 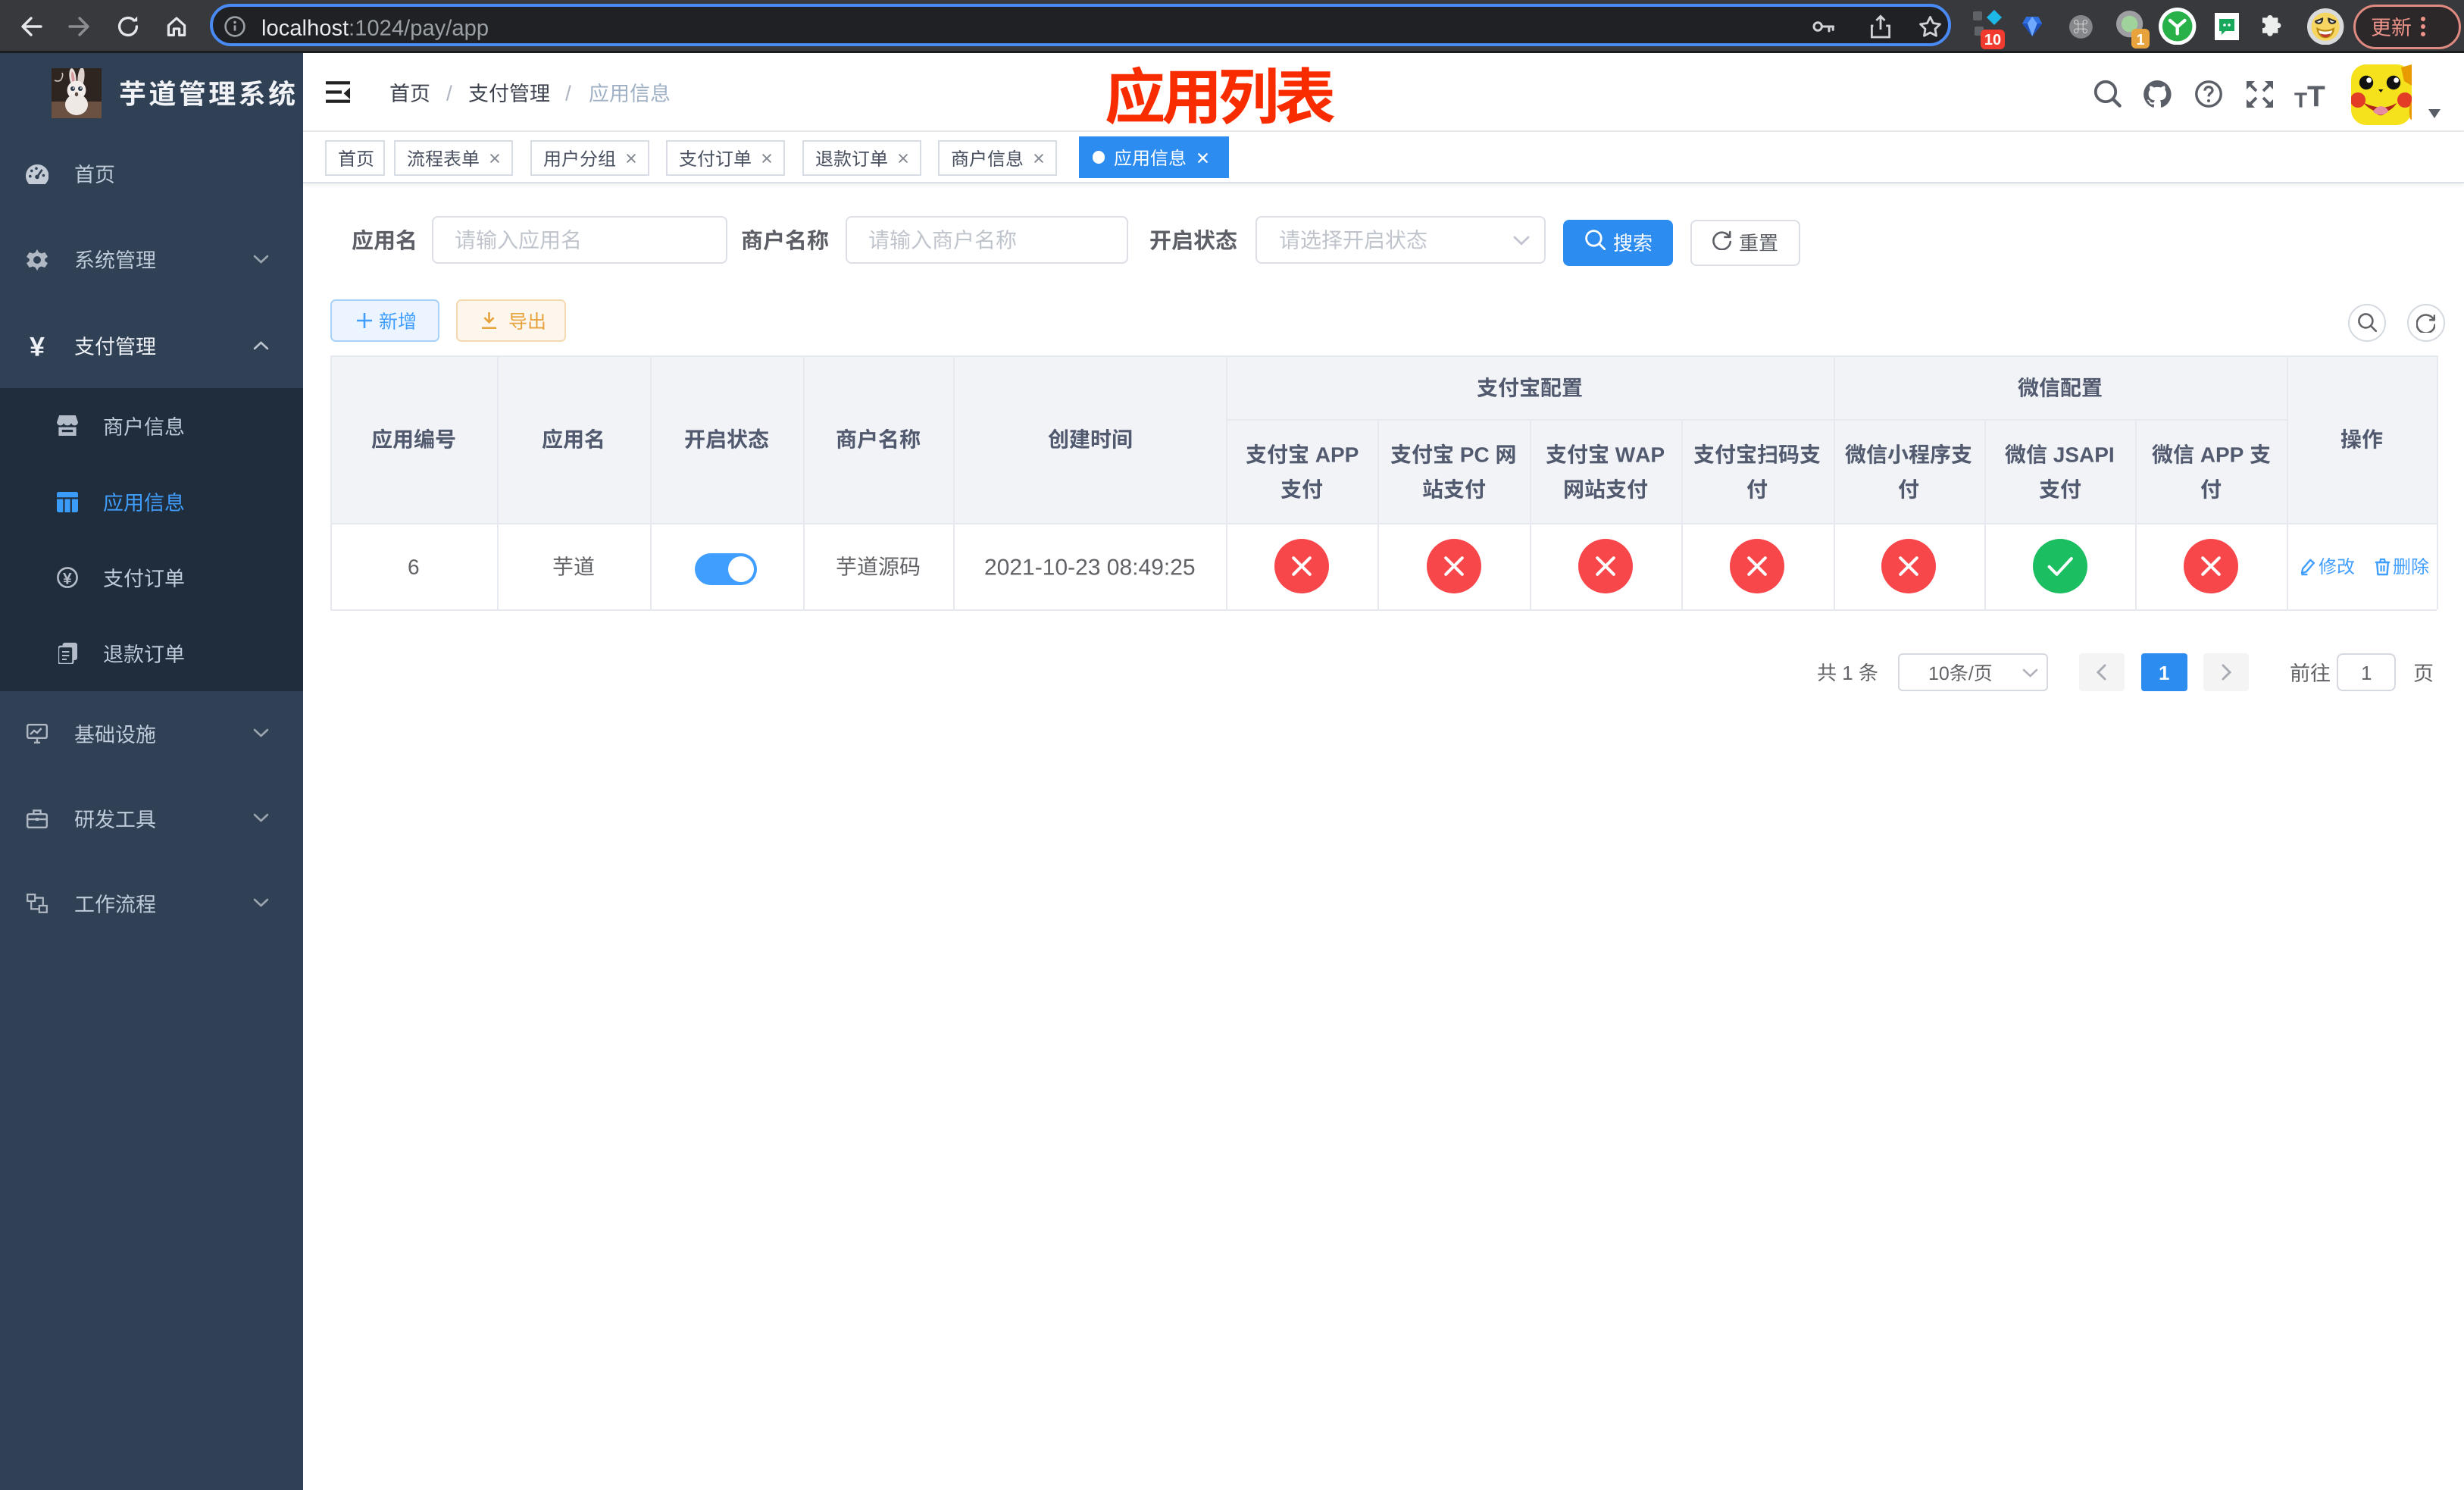 What do you see at coordinates (1992, 40) in the screenshot?
I see `svg-text: 10` at bounding box center [1992, 40].